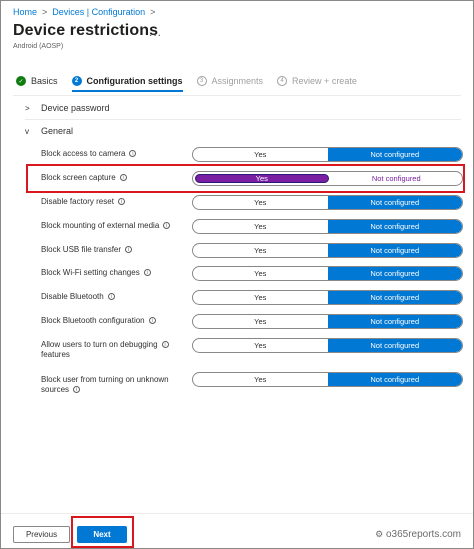  I want to click on breadcrumb-home-link: Home, so click(25, 12).